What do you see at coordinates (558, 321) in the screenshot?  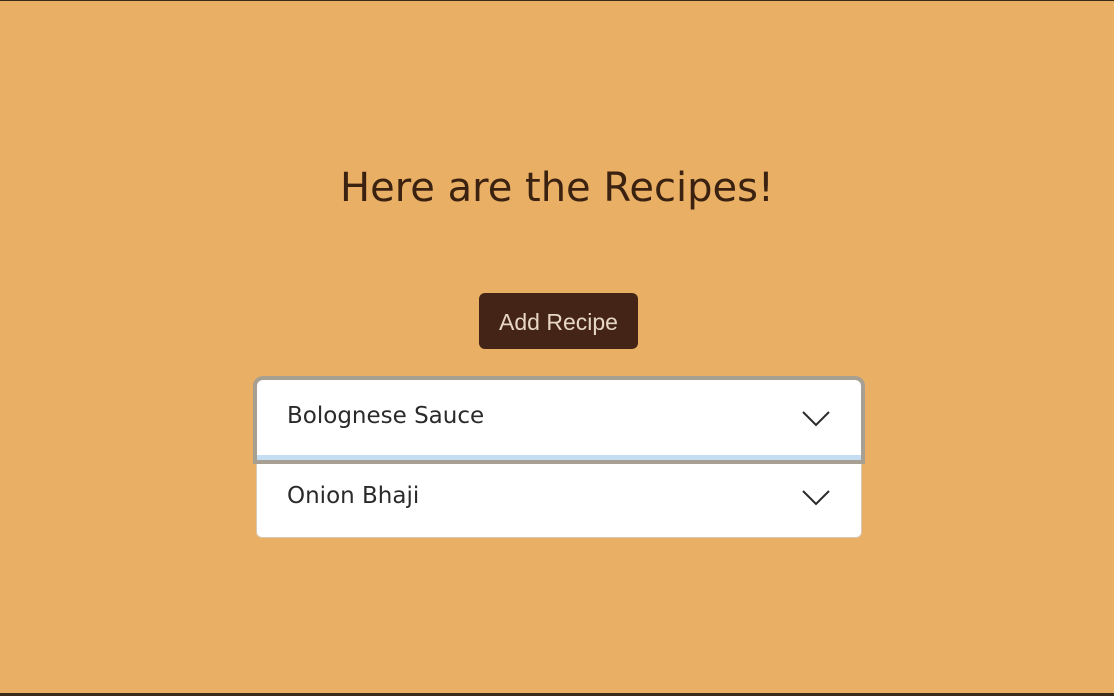 I see `add-recipe-button: Add Recipe` at bounding box center [558, 321].